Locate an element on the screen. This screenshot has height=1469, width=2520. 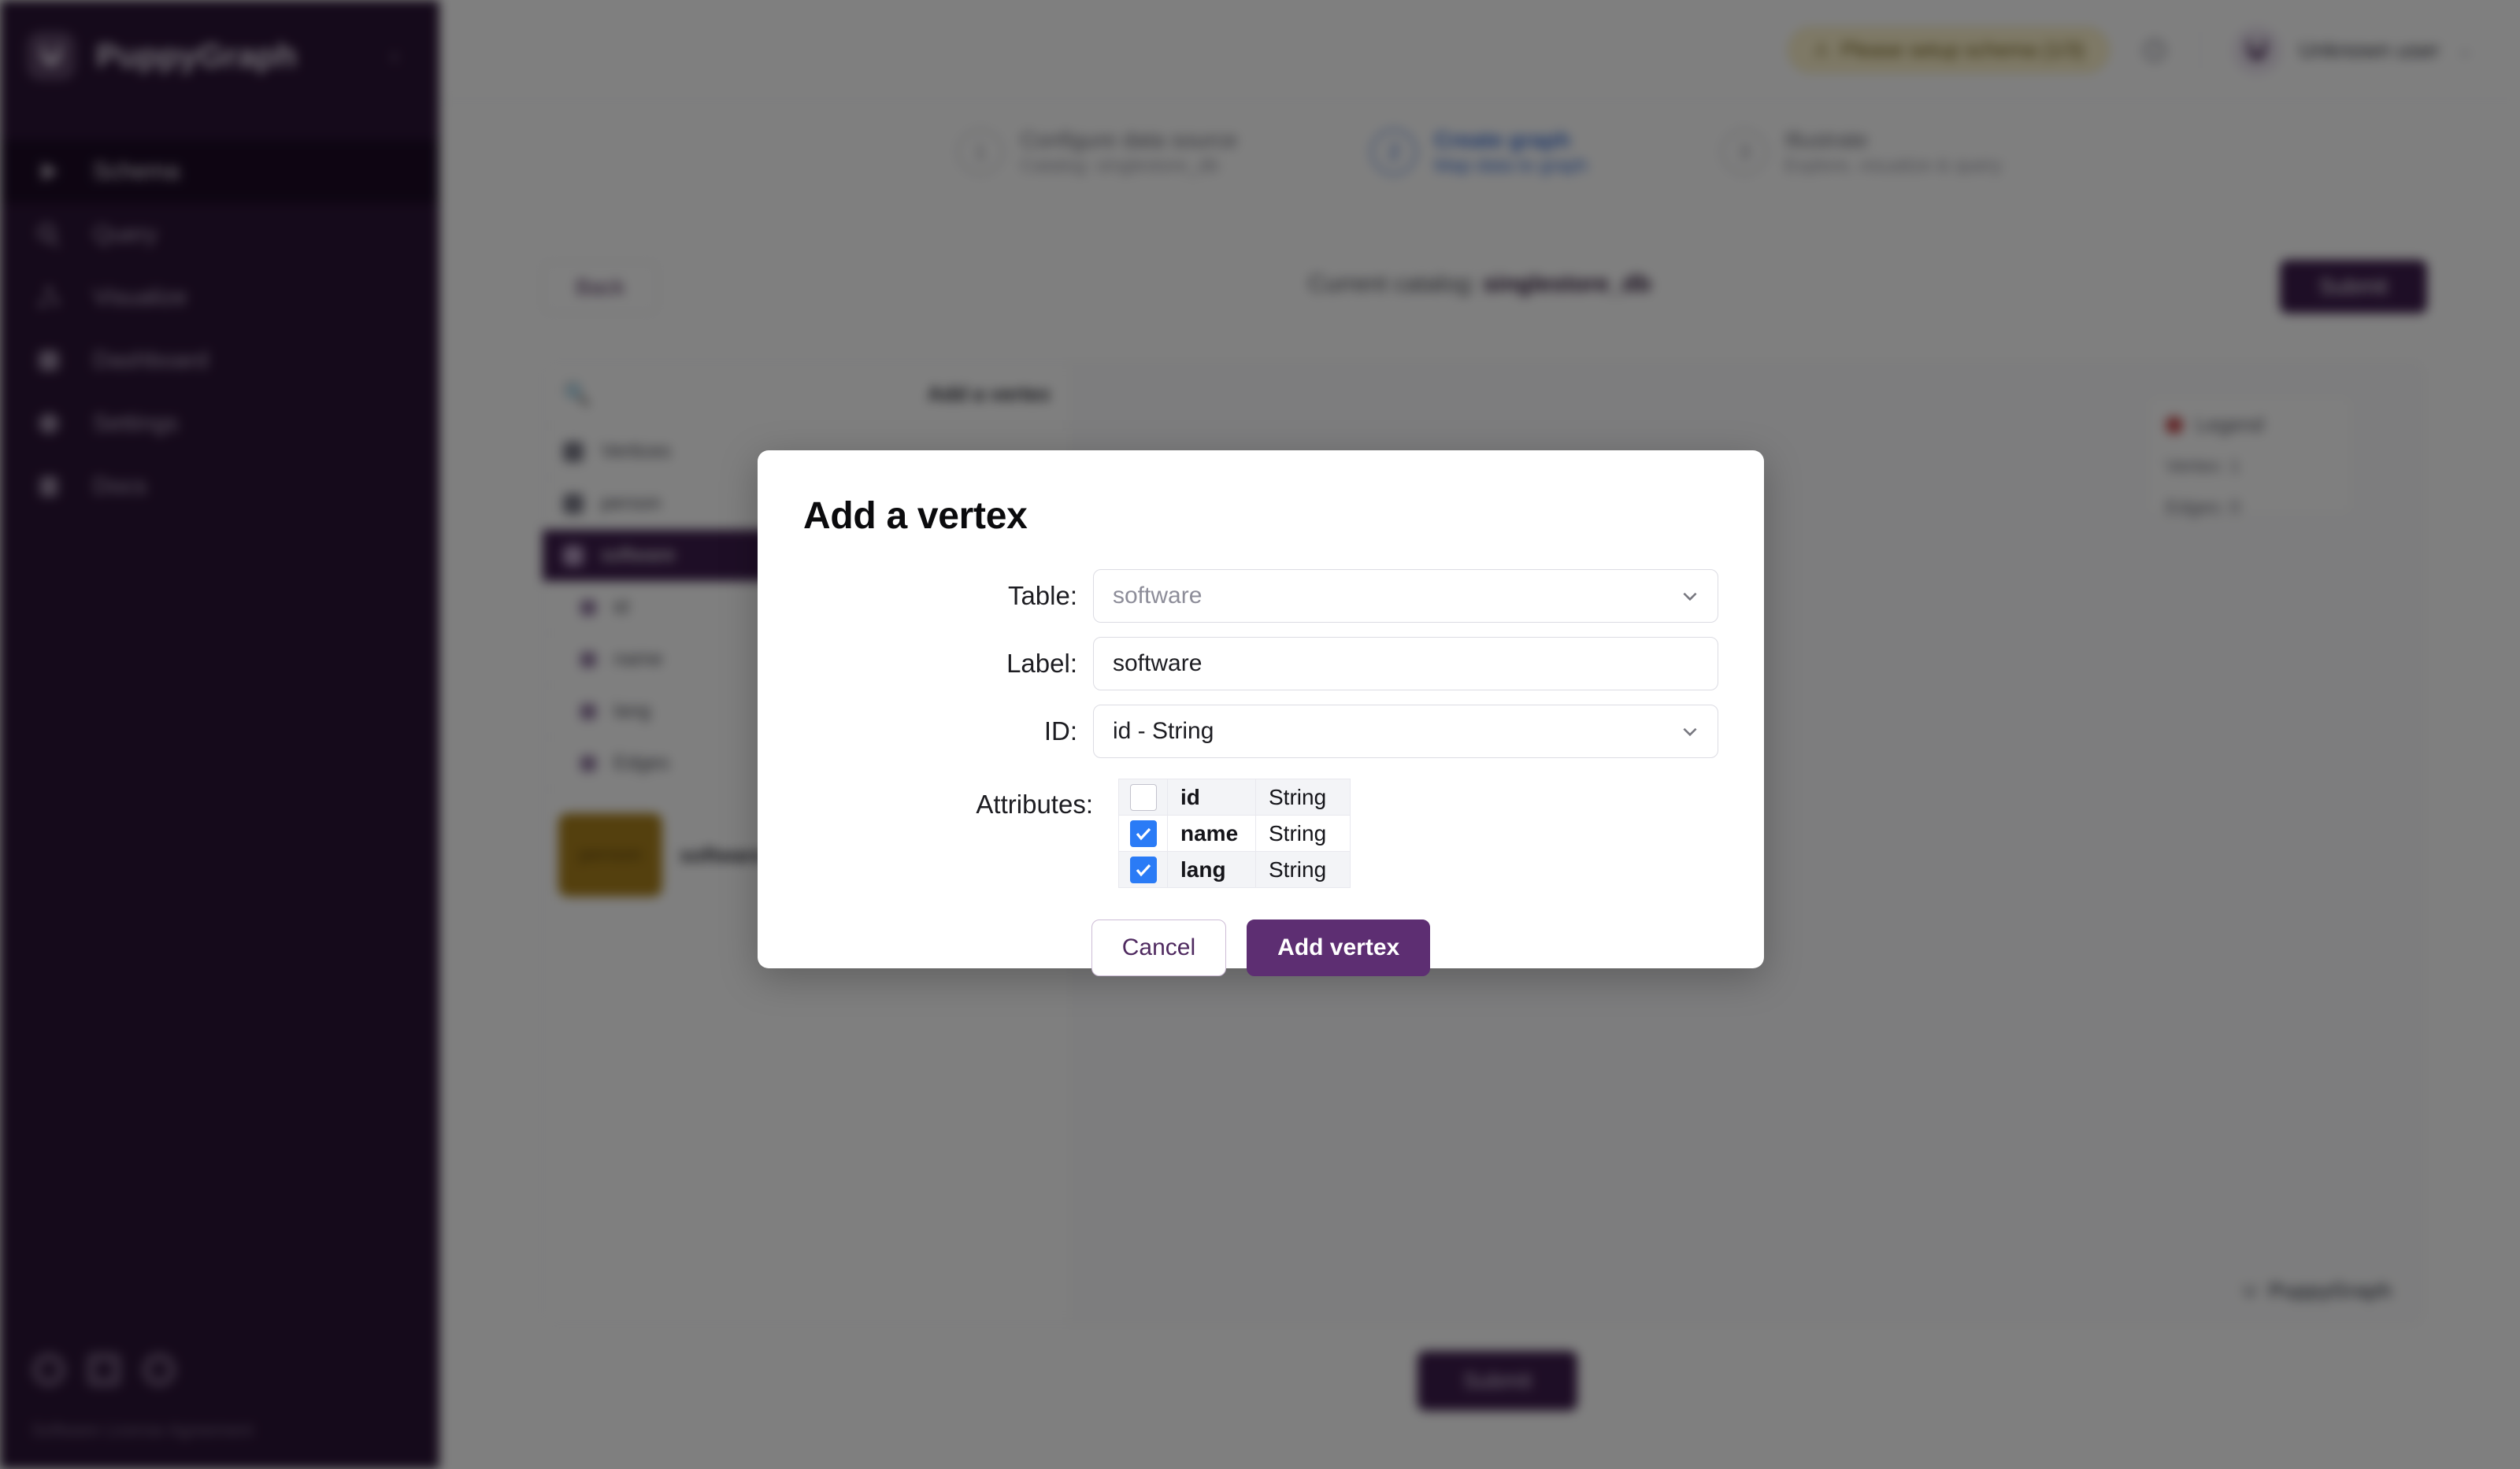
id-field-row: ID: id - String is located at coordinates (1260, 731).